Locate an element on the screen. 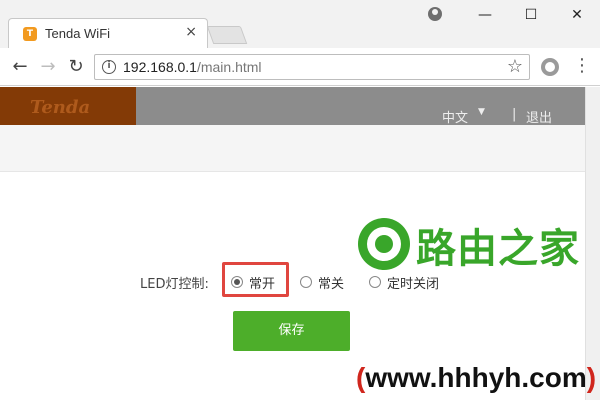 The height and width of the screenshot is (400, 600). back-arrow-icon: ← is located at coordinates (20, 67).